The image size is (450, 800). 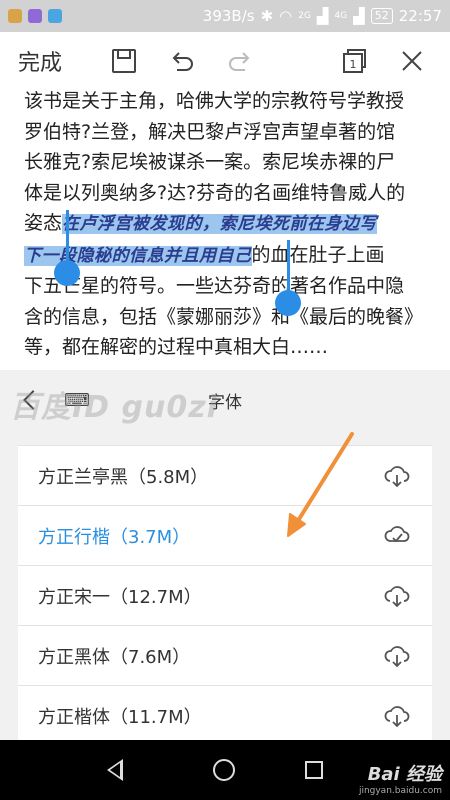 I want to click on text-line: 下一段隐秘的信息并且用自己的血在肚子上画, so click(x=229, y=256).